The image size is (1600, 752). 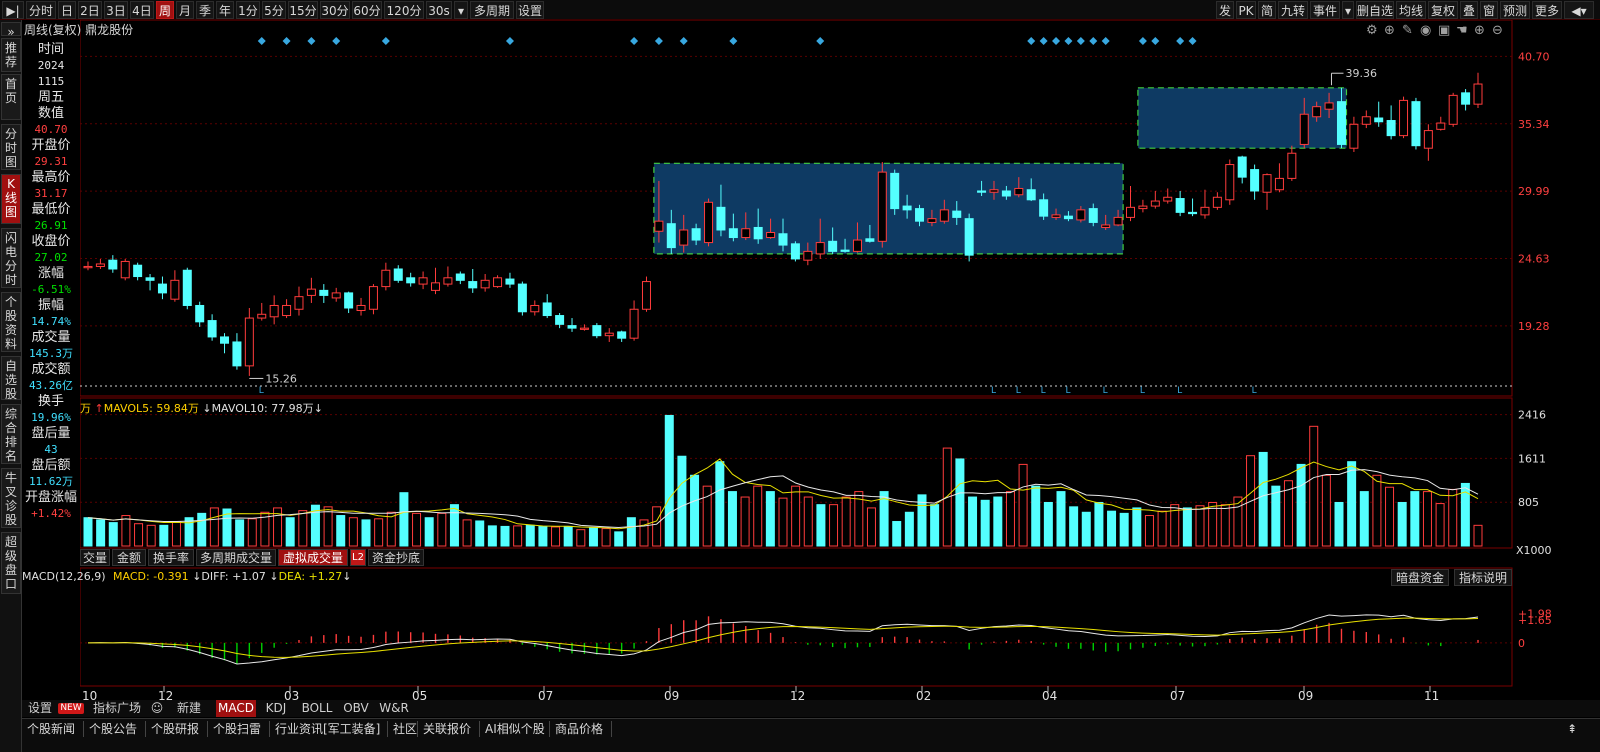 What do you see at coordinates (11, 498) in the screenshot?
I see `sidebar-item: 牛叉诊股` at bounding box center [11, 498].